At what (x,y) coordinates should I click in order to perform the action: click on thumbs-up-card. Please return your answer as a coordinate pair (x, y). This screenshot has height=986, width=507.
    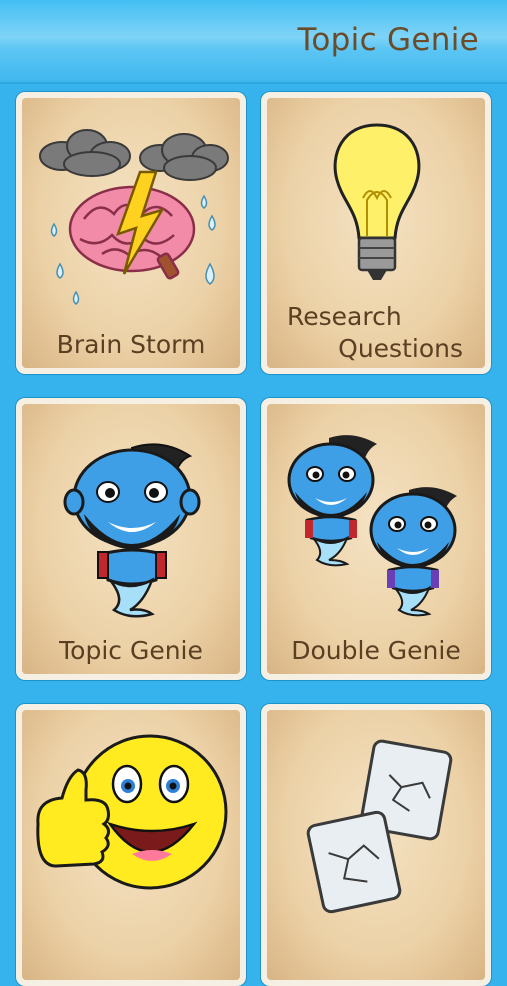
    Looking at the image, I should click on (131, 845).